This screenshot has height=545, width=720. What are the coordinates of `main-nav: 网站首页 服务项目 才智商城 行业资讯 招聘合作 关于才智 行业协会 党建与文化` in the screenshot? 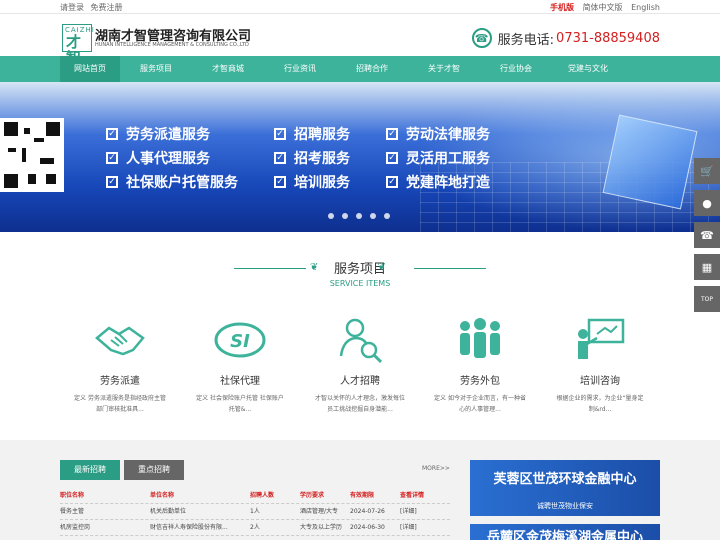 It's located at (360, 69).